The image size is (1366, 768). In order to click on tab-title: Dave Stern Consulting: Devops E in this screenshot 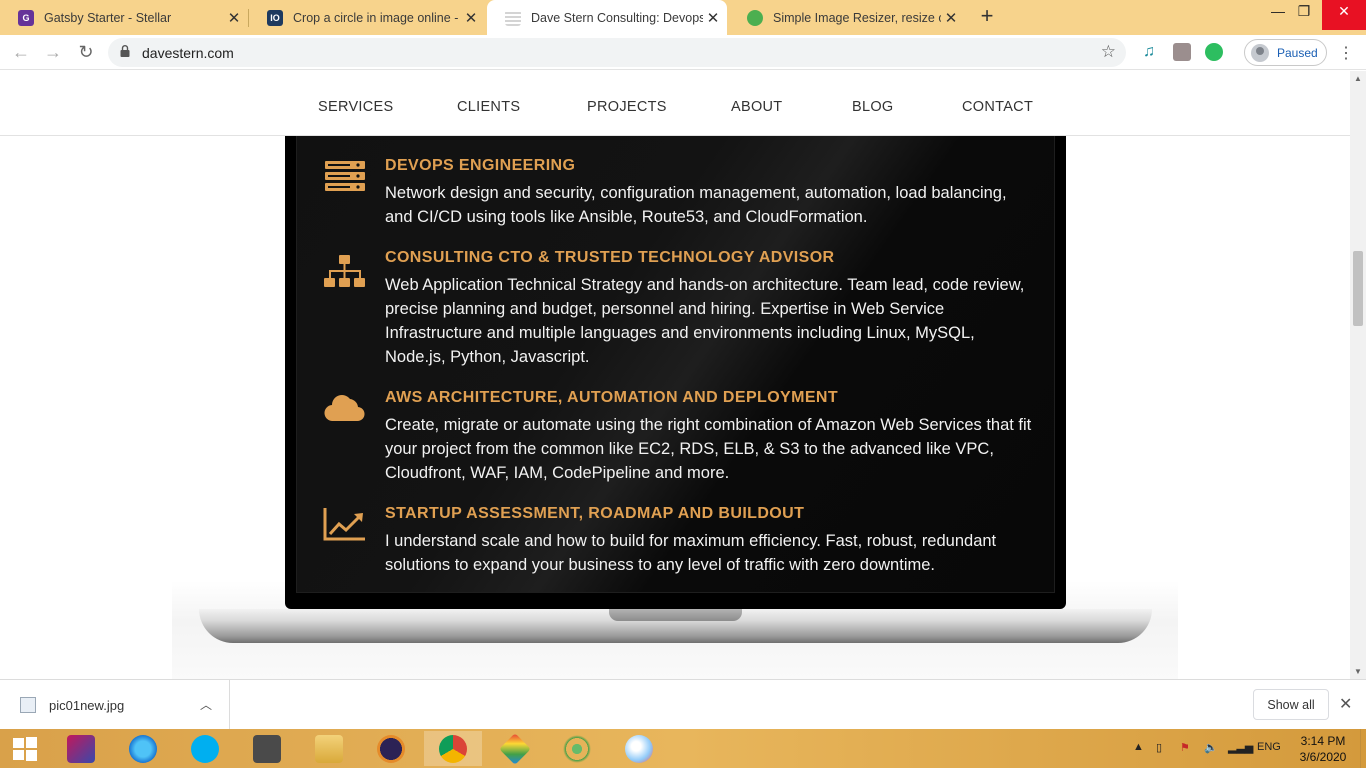, I will do `click(617, 17)`.